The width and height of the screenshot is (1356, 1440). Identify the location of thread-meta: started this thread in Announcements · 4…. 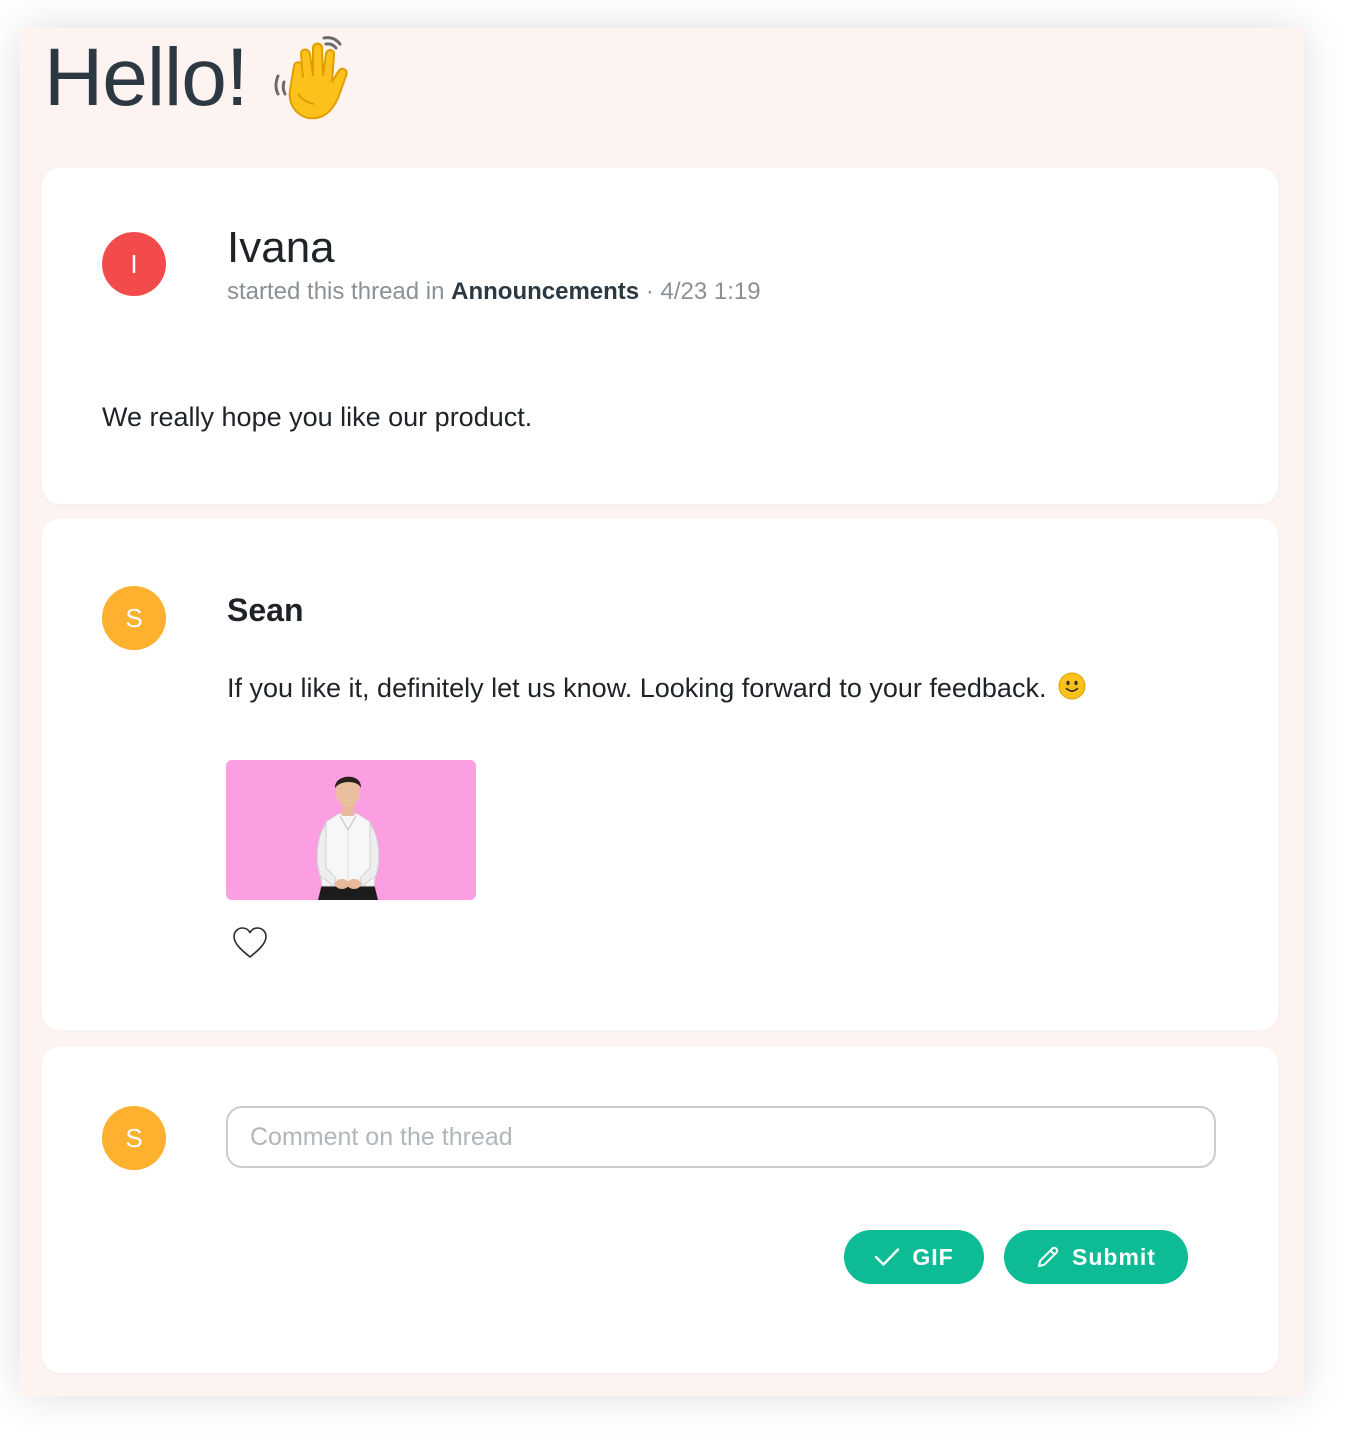
(494, 292).